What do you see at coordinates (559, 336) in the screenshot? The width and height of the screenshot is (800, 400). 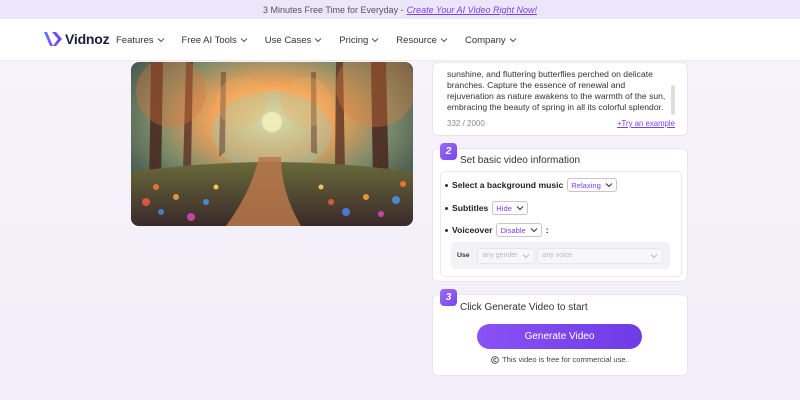 I see `generate-video-button: Generate Video` at bounding box center [559, 336].